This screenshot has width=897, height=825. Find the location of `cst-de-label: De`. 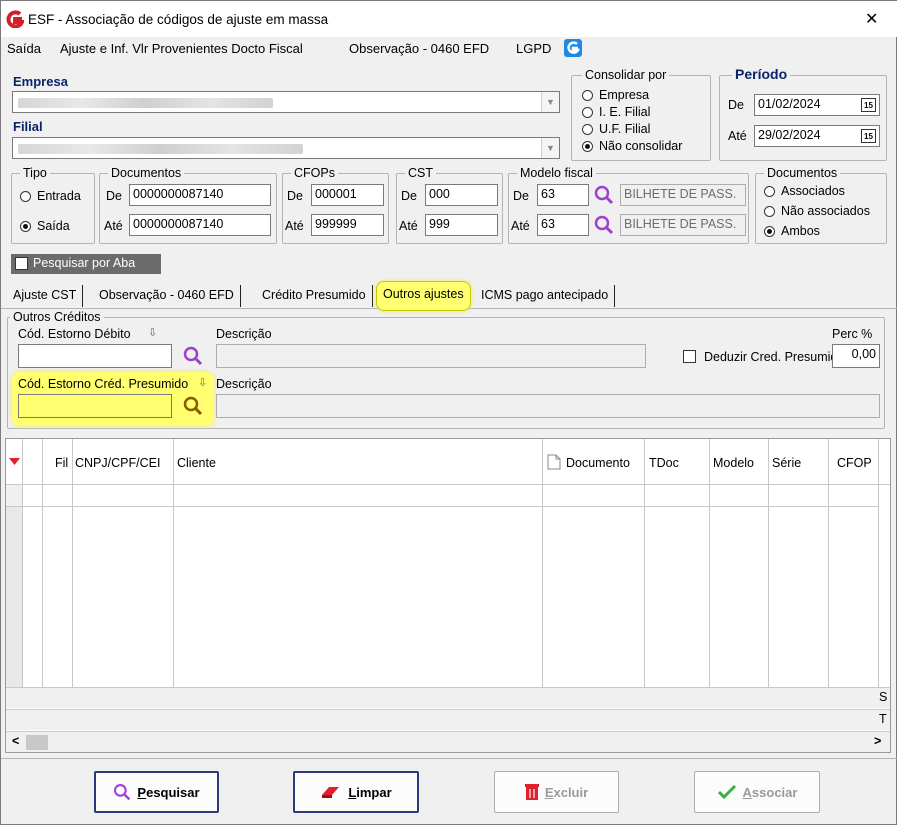

cst-de-label: De is located at coordinates (409, 196).